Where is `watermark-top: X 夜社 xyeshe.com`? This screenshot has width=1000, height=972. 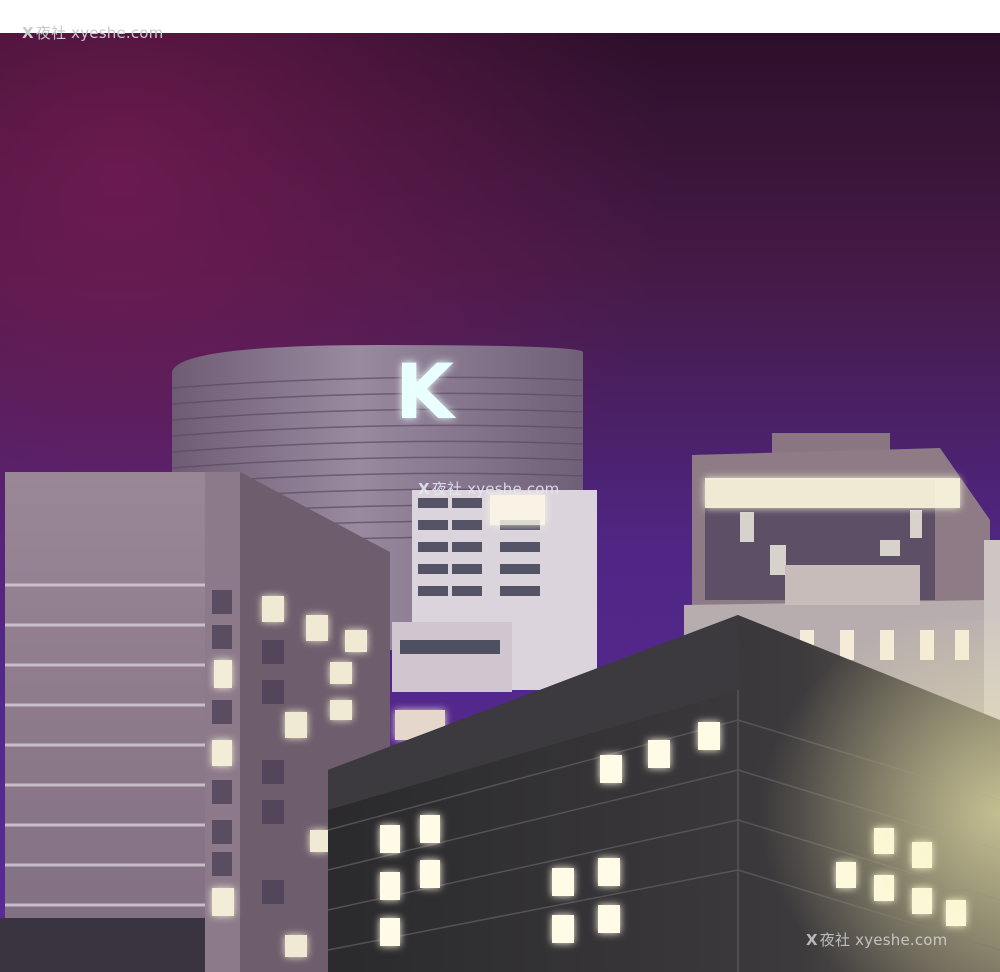
watermark-top: X 夜社 xyeshe.com is located at coordinates (92, 32).